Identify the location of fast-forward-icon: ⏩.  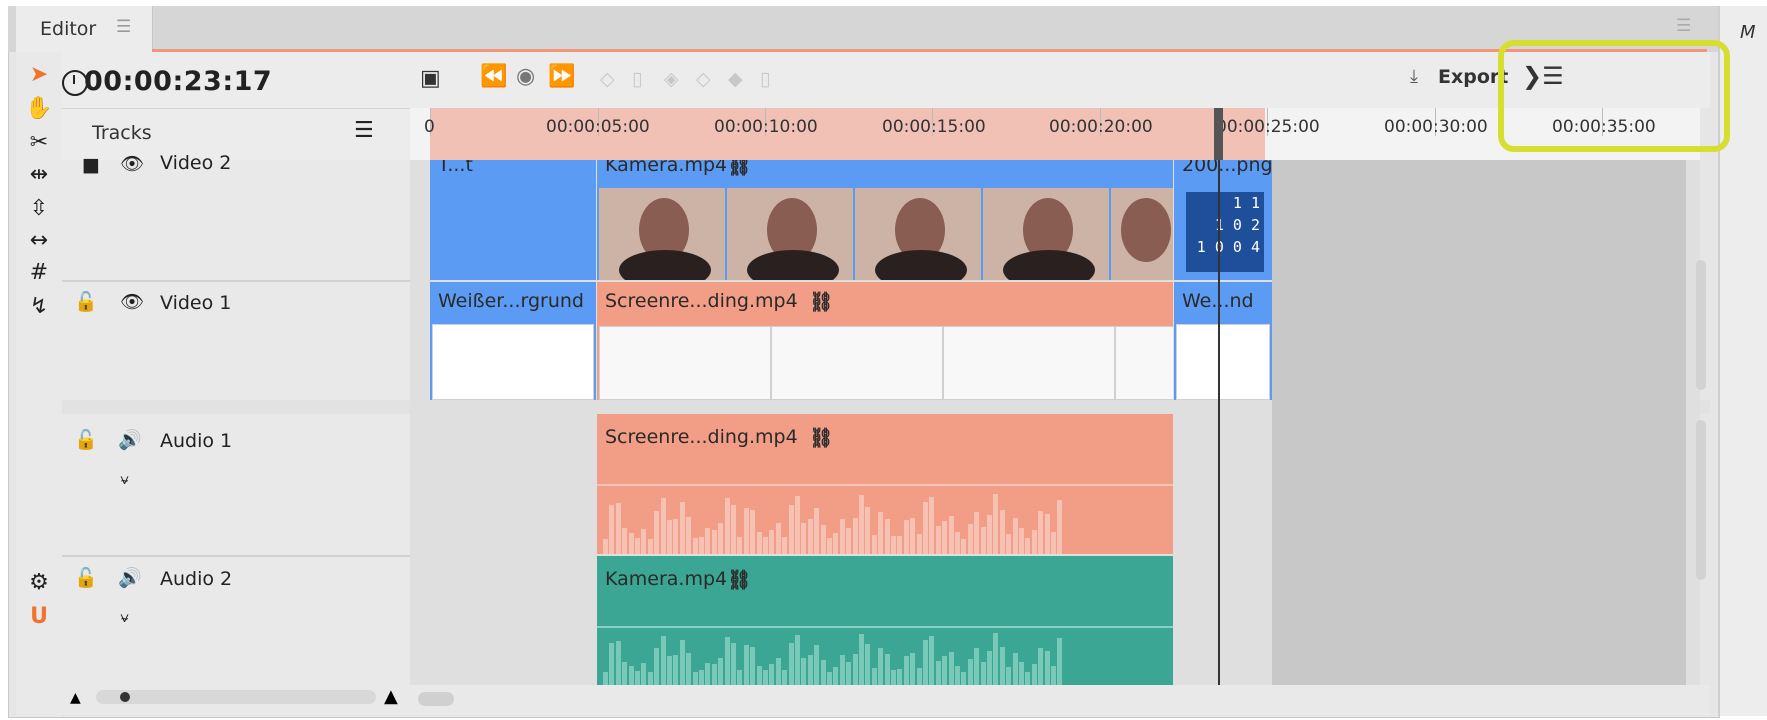
(561, 76).